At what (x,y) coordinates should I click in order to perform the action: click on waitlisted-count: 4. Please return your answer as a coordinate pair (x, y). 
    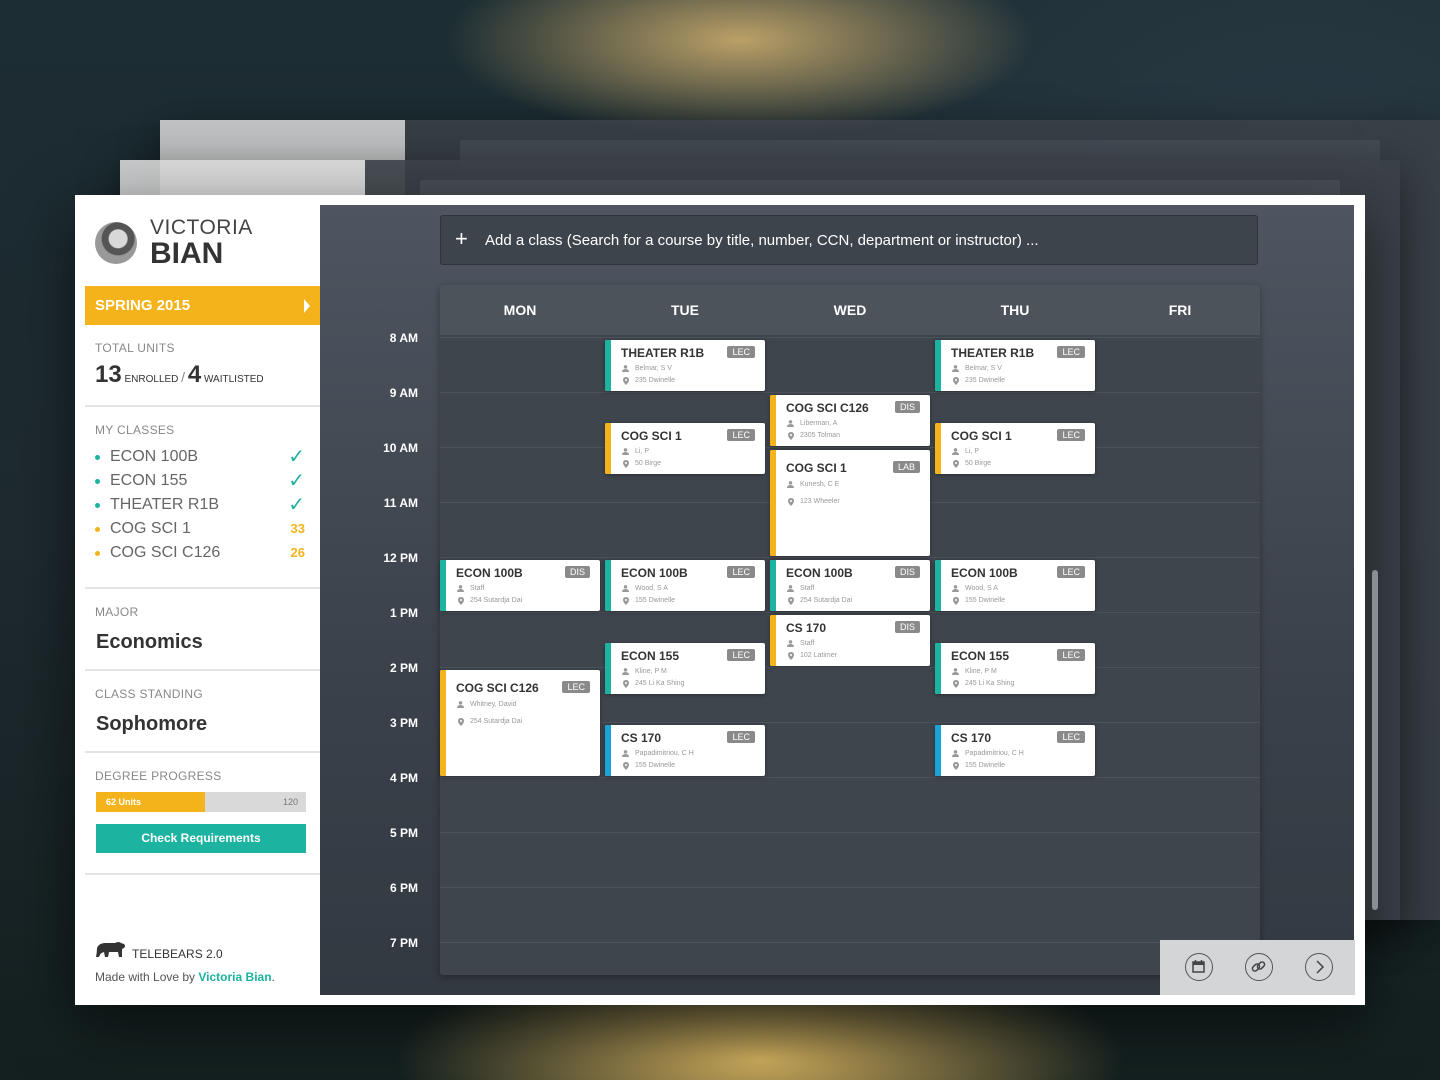
    Looking at the image, I should click on (194, 374).